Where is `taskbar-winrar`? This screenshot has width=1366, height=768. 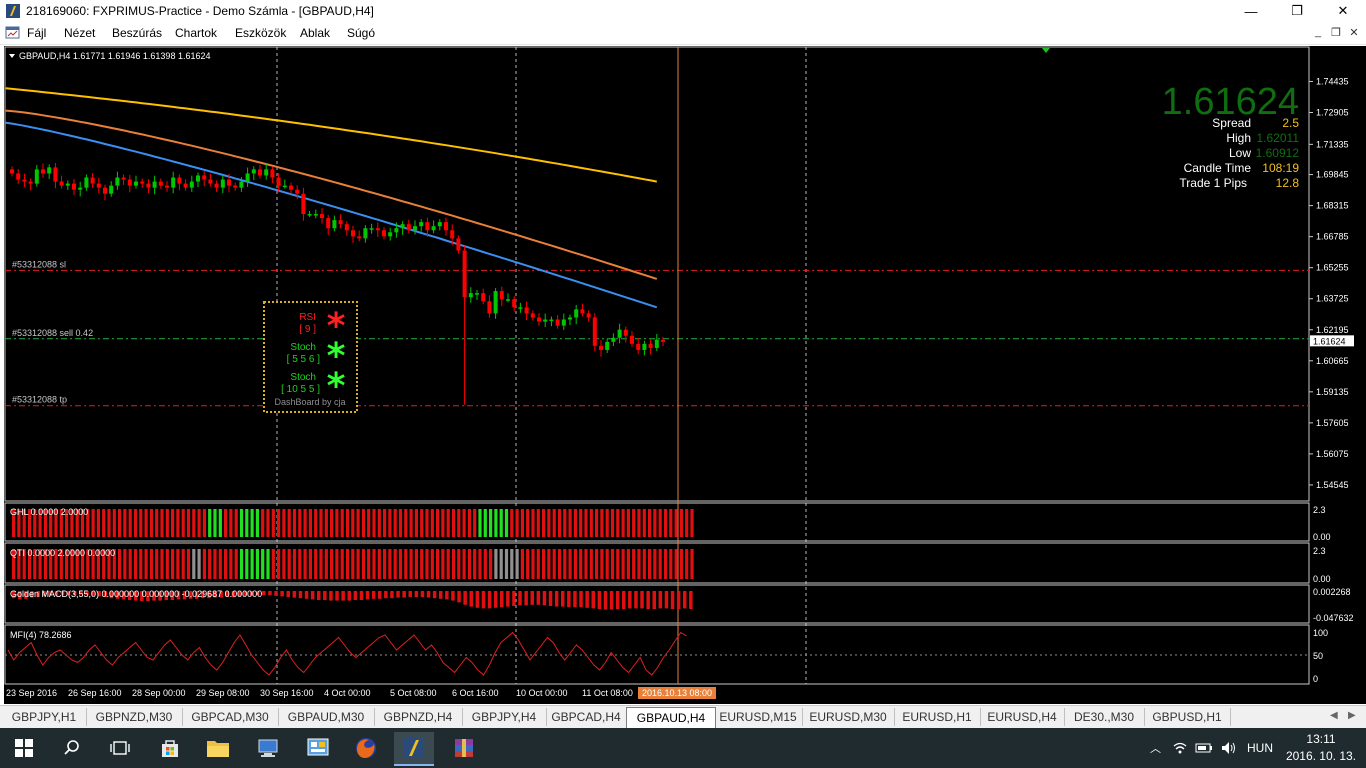
taskbar-winrar is located at coordinates (464, 748).